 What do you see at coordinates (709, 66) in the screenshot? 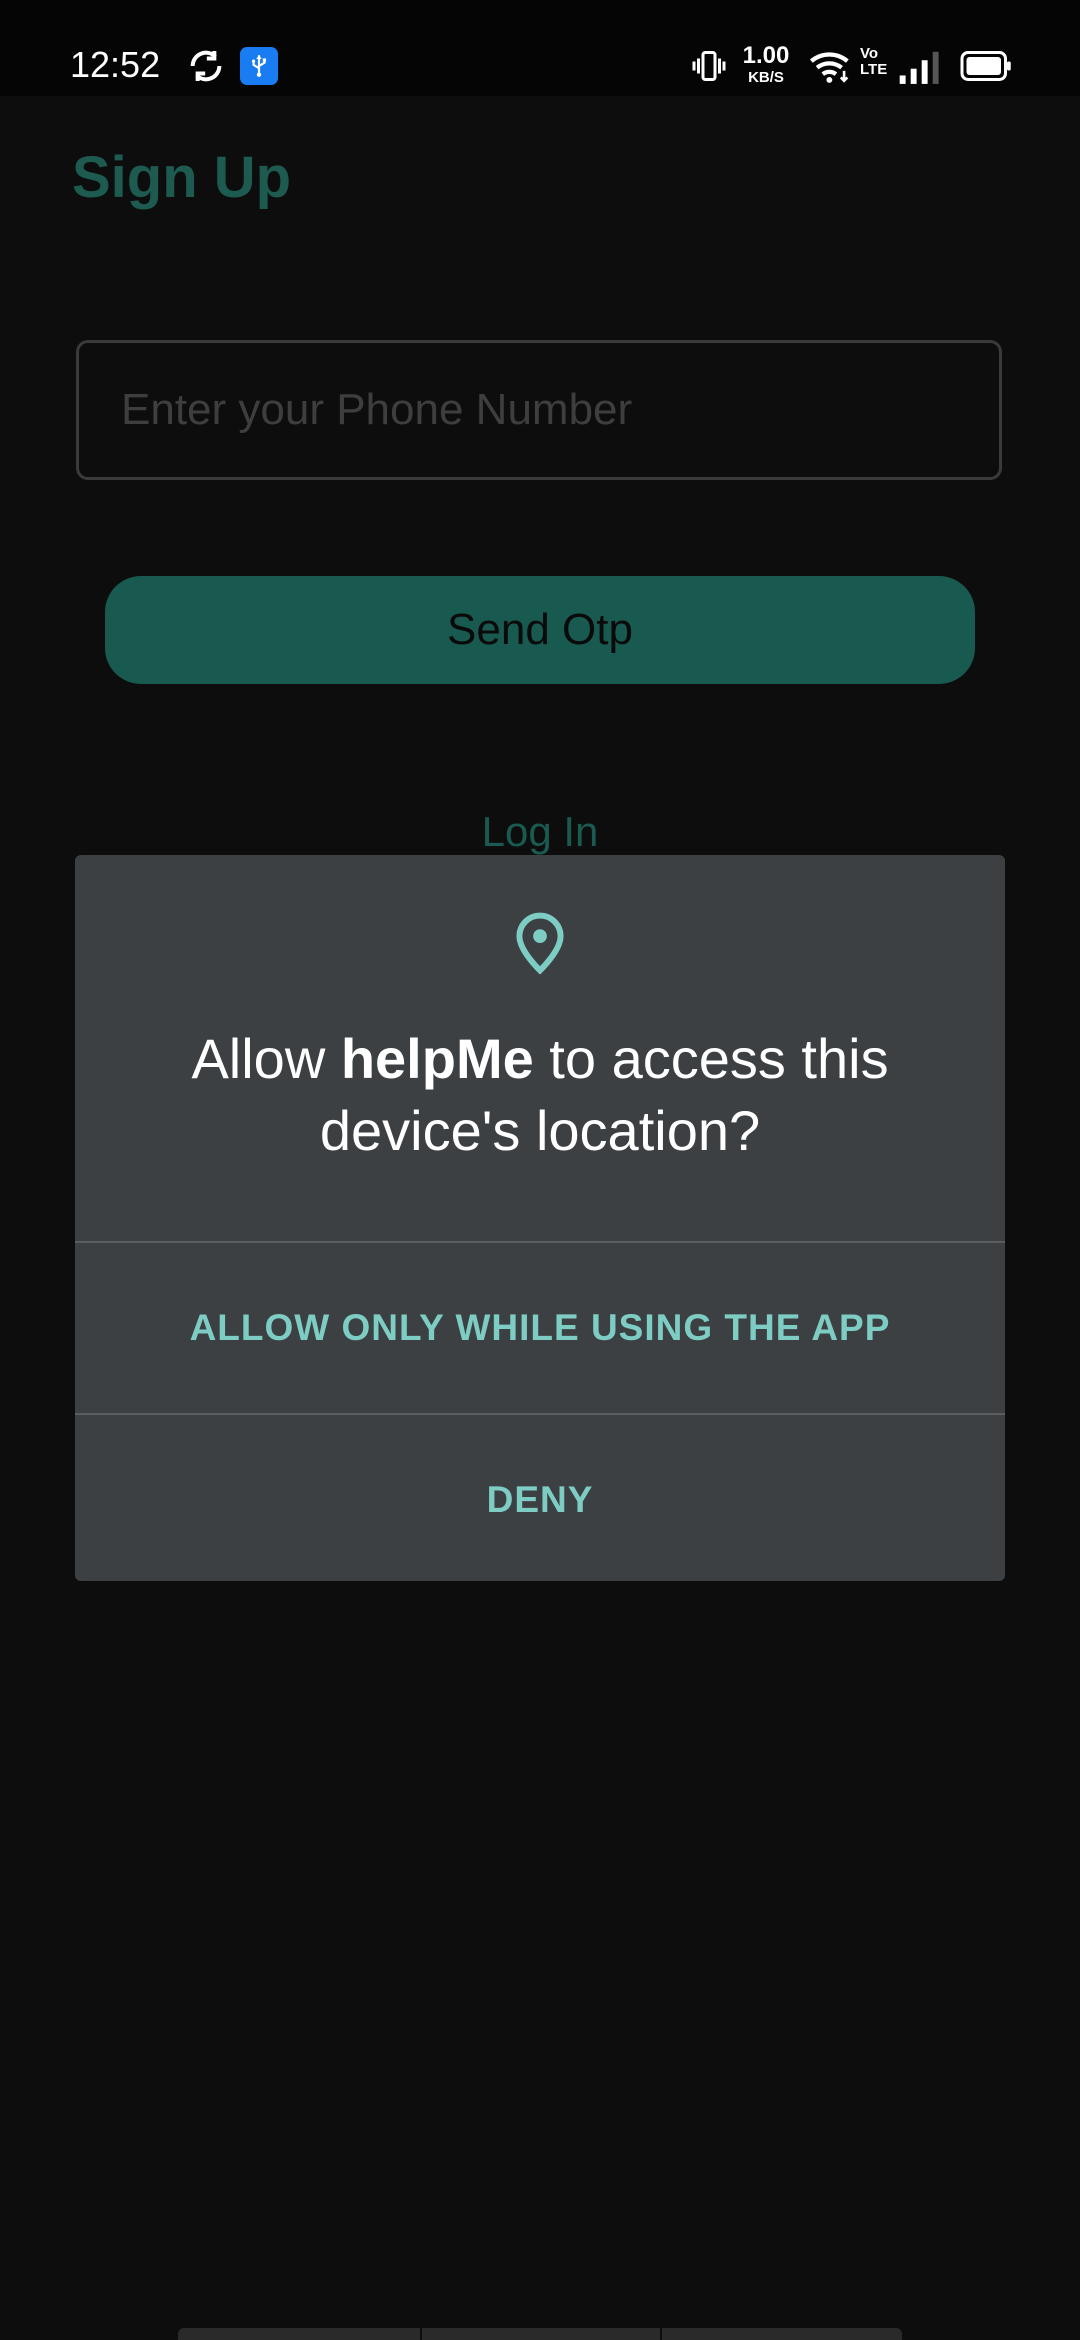
I see `vibrate-icon` at bounding box center [709, 66].